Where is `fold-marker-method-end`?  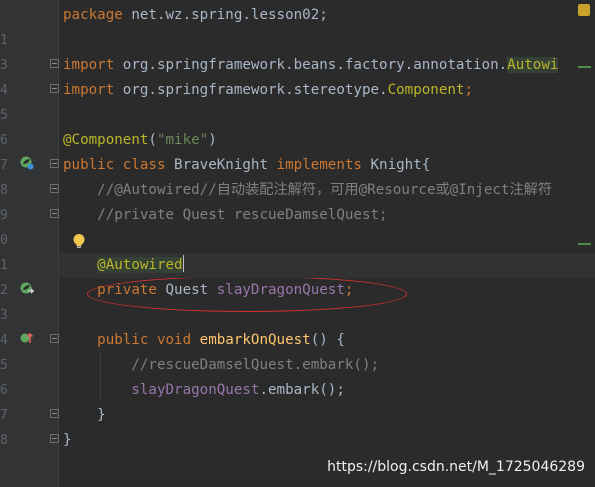
fold-marker-method-end is located at coordinates (54, 413).